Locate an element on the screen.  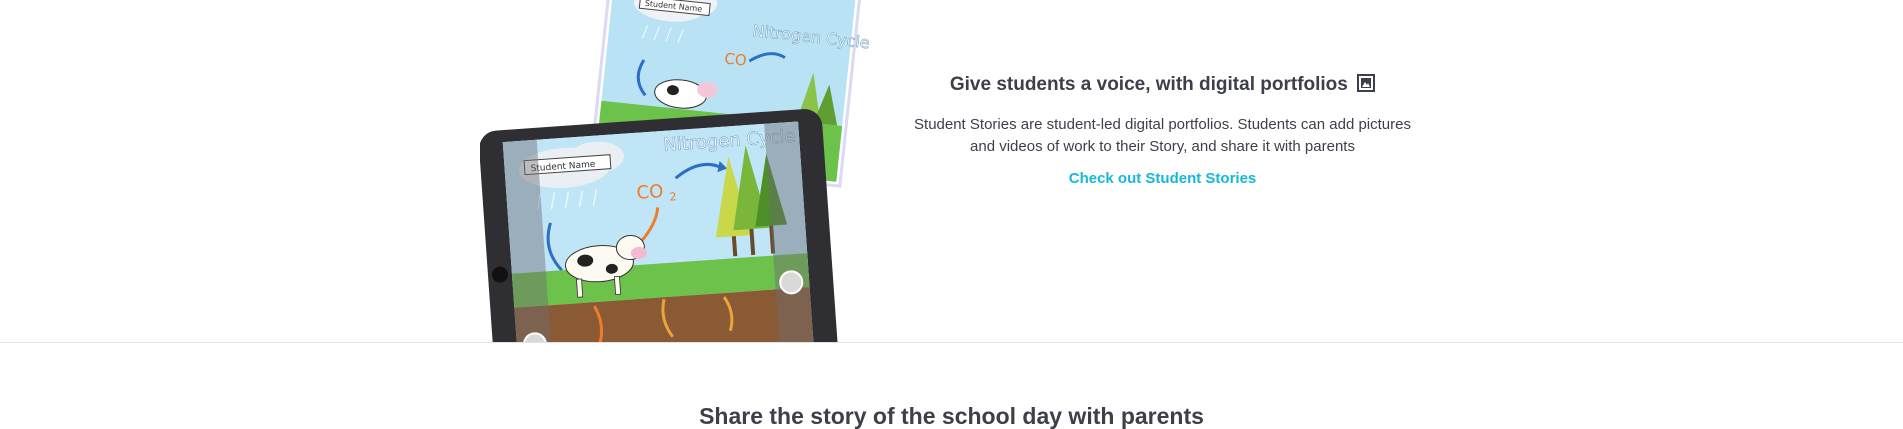
formula-text: CO is located at coordinates (650, 192).